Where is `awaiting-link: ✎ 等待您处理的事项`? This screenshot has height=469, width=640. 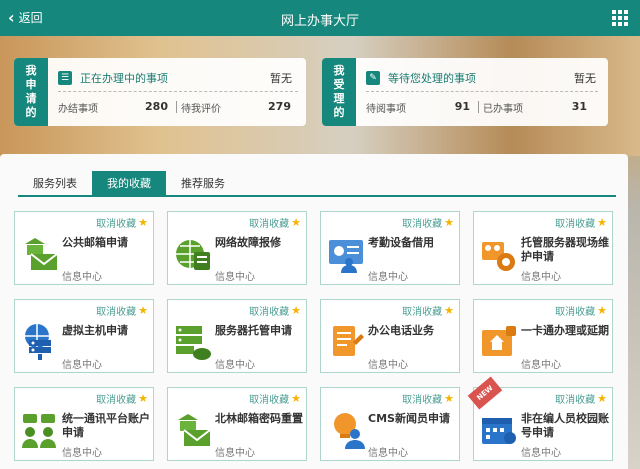 awaiting-link: ✎ 等待您处理的事项 is located at coordinates (421, 78).